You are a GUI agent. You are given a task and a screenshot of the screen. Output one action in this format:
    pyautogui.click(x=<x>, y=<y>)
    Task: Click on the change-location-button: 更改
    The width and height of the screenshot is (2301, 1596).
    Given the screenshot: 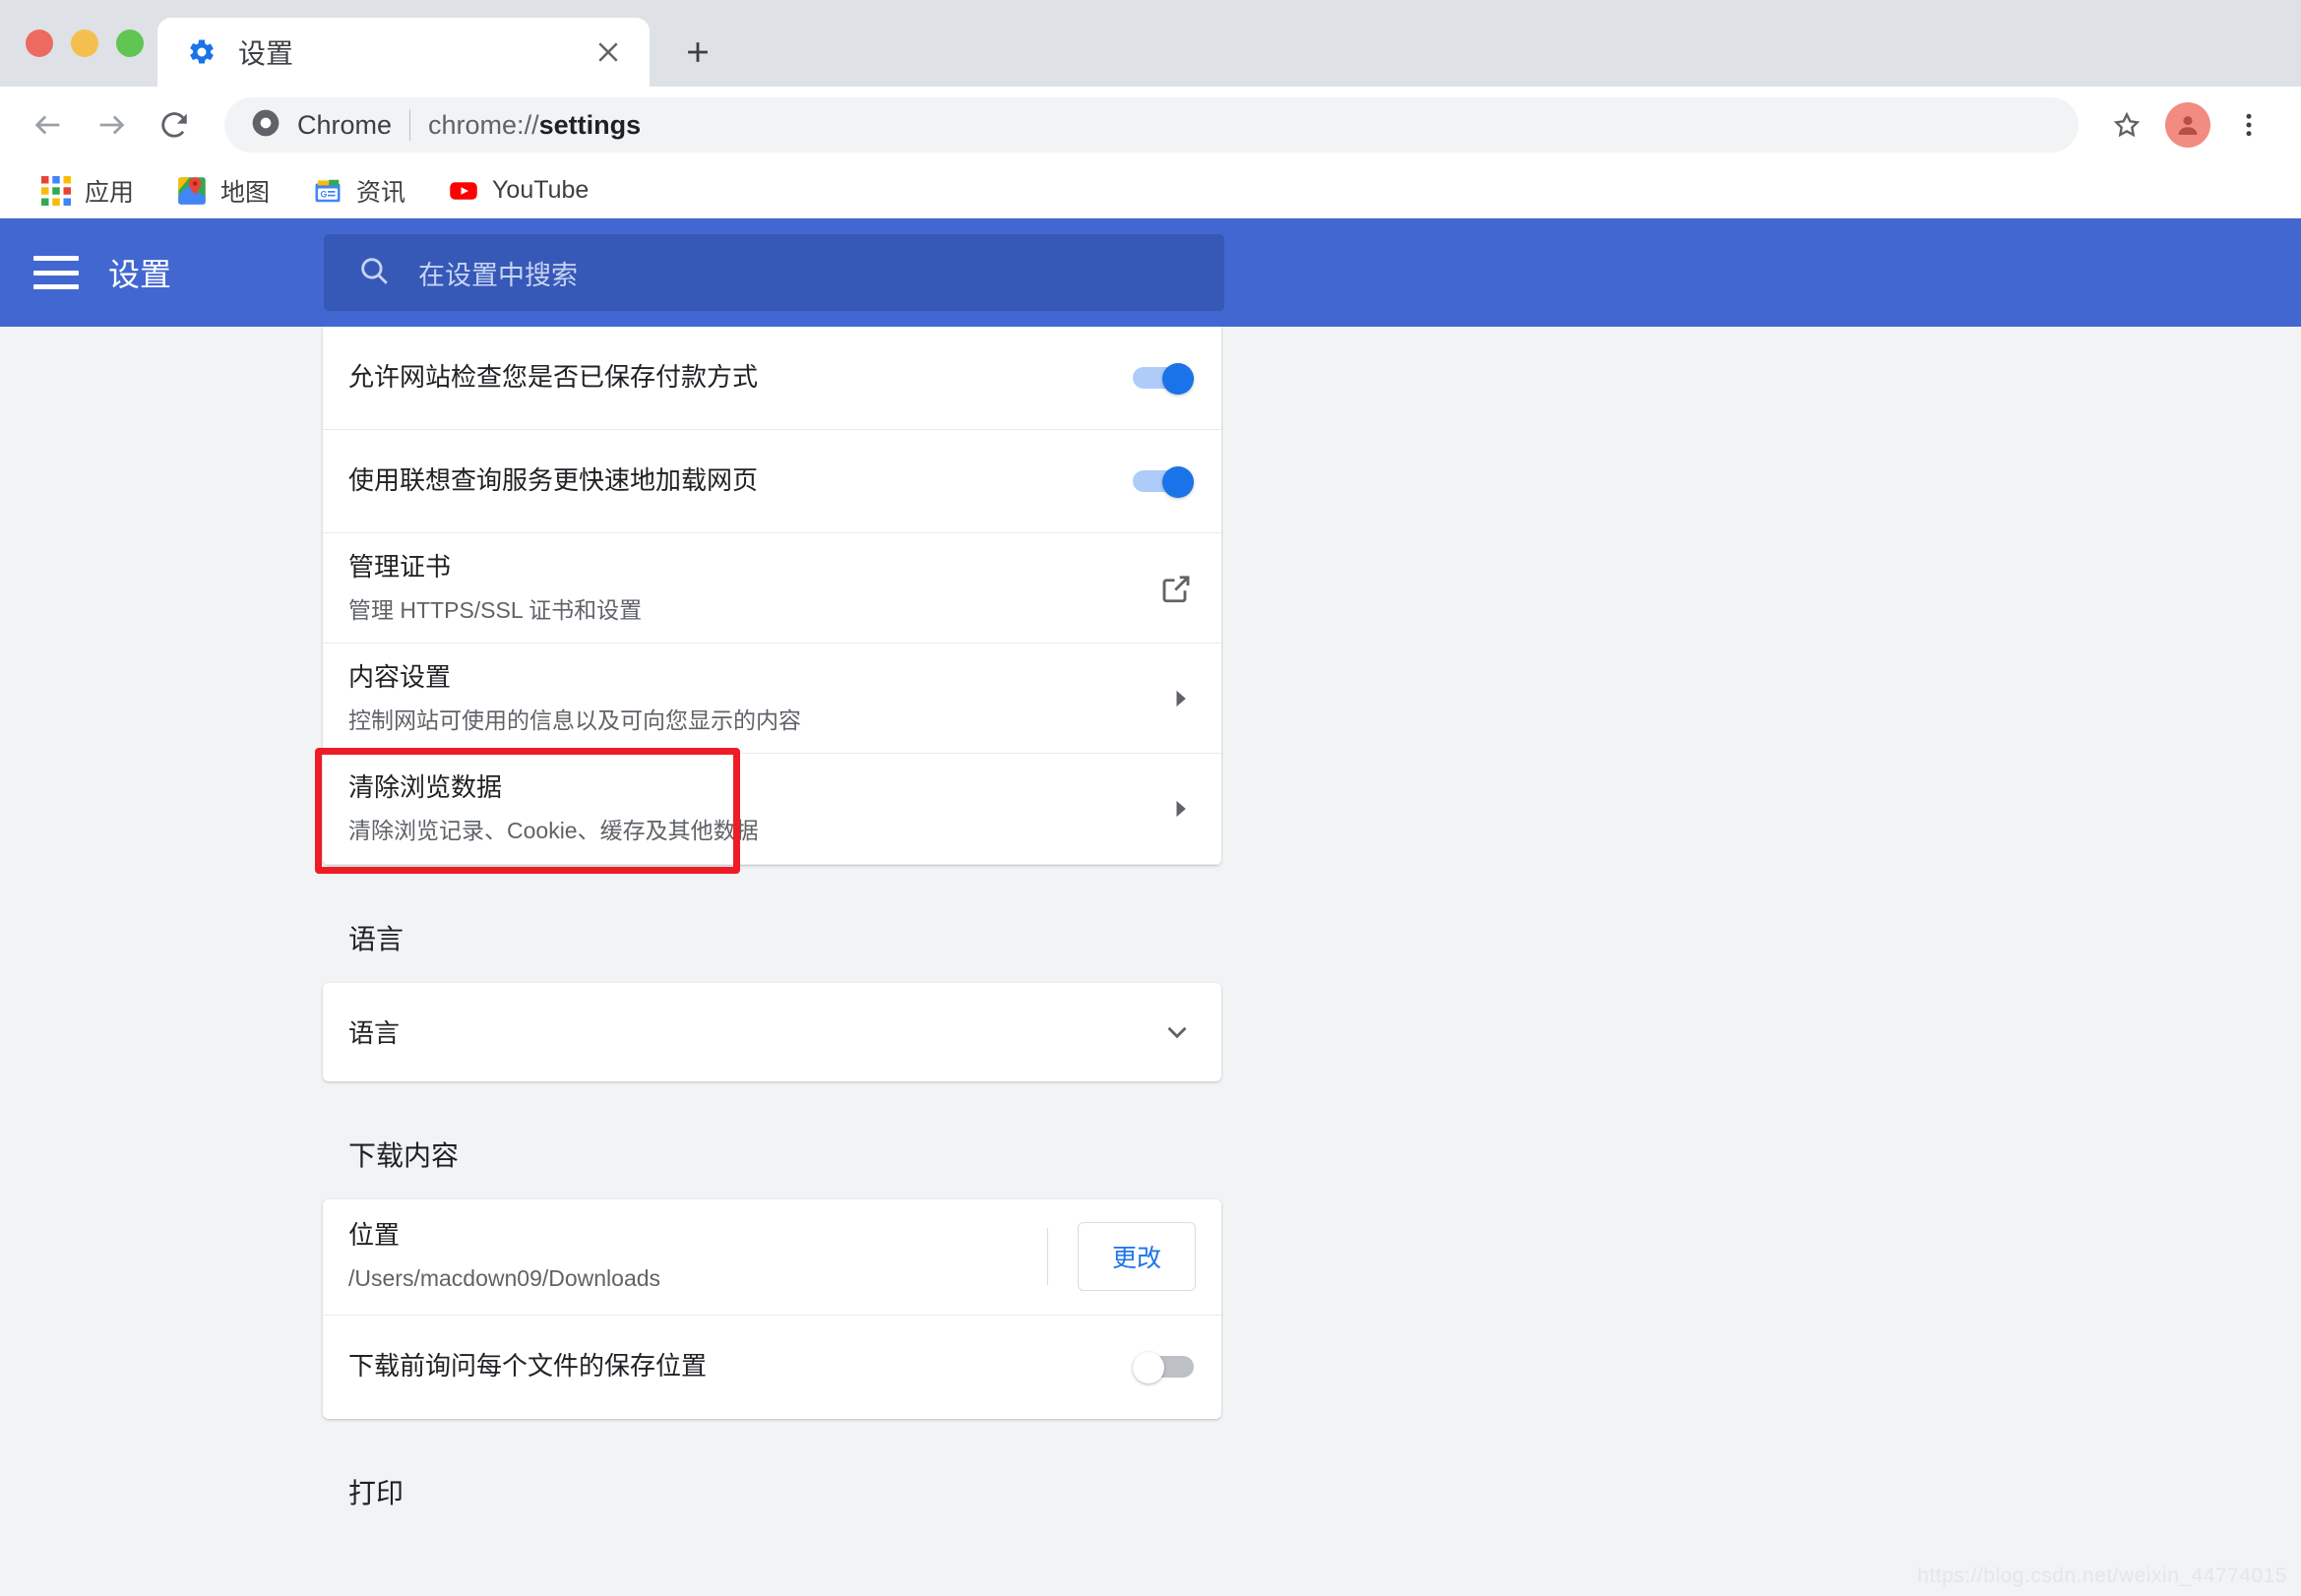 What is the action you would take?
    pyautogui.click(x=1136, y=1257)
    